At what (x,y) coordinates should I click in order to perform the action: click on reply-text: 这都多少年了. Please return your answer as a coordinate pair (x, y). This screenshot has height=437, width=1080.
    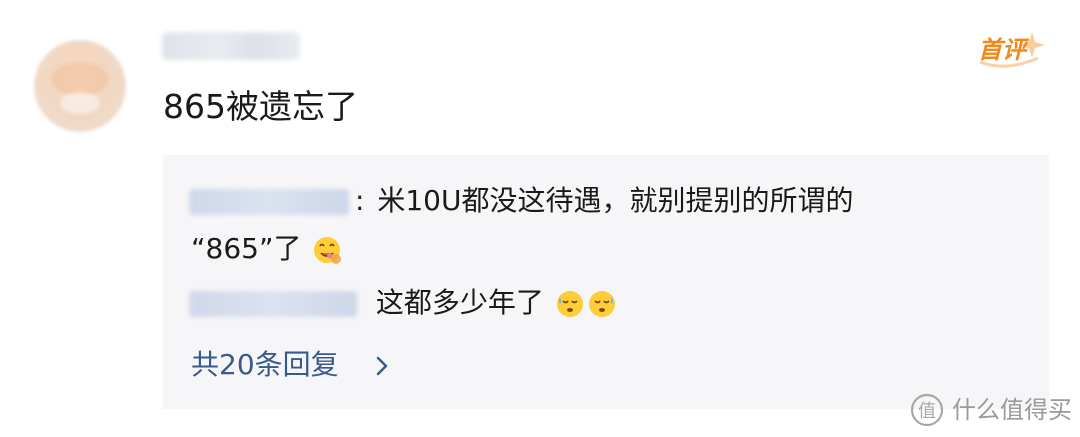
    Looking at the image, I should click on (459, 302).